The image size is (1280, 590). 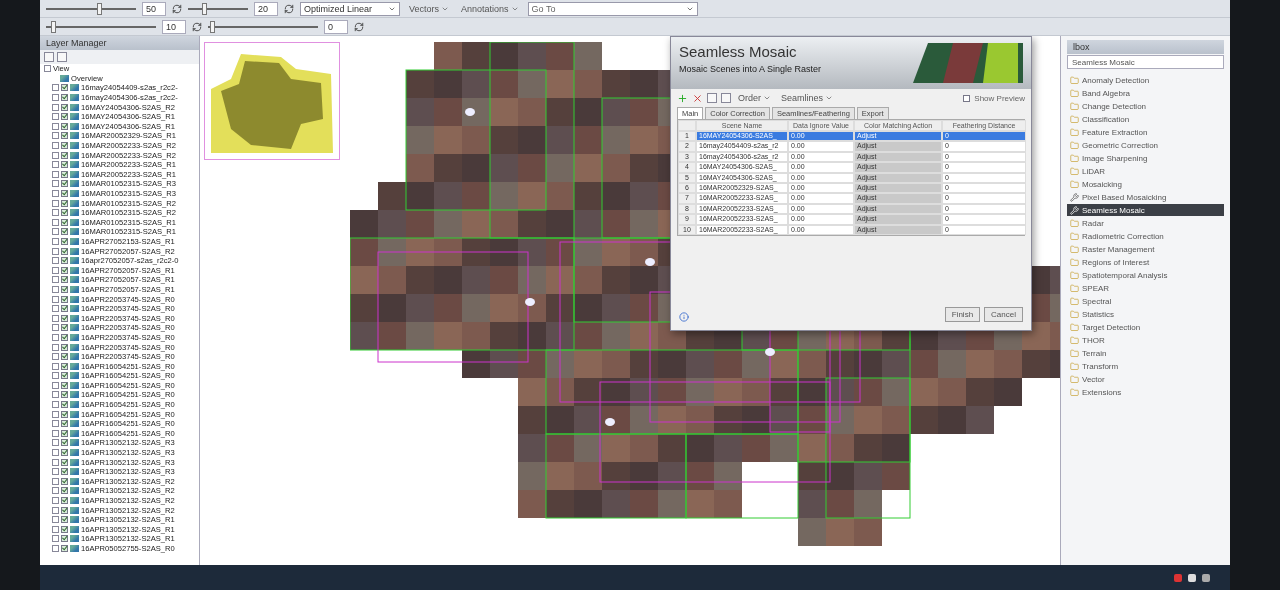 What do you see at coordinates (697, 98) in the screenshot?
I see `remove-icon` at bounding box center [697, 98].